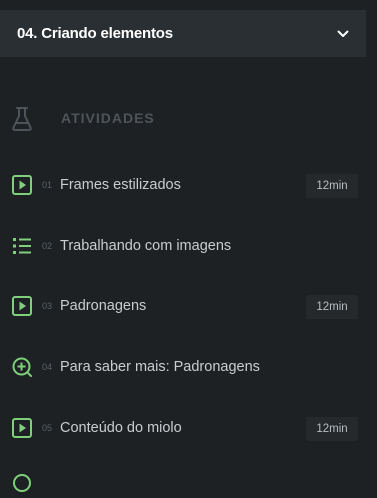  What do you see at coordinates (183, 306) in the screenshot?
I see `activity-item-03: 03 Padronagens 12min` at bounding box center [183, 306].